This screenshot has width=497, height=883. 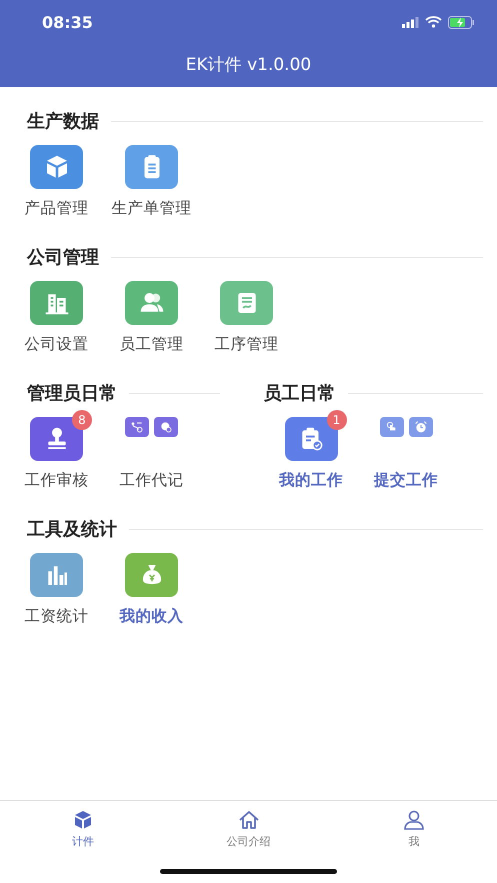 What do you see at coordinates (336, 420) in the screenshot?
I see `count-badge: 1` at bounding box center [336, 420].